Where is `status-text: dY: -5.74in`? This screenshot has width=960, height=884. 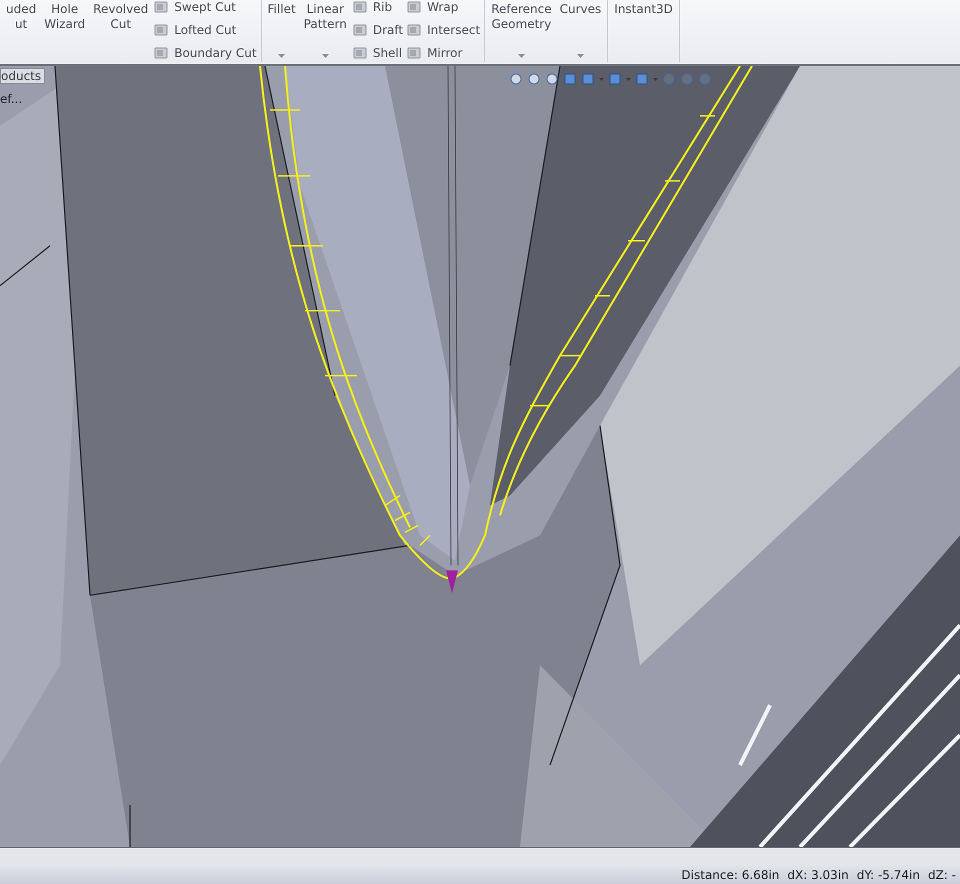
status-text: dY: -5.74in is located at coordinates (888, 875).